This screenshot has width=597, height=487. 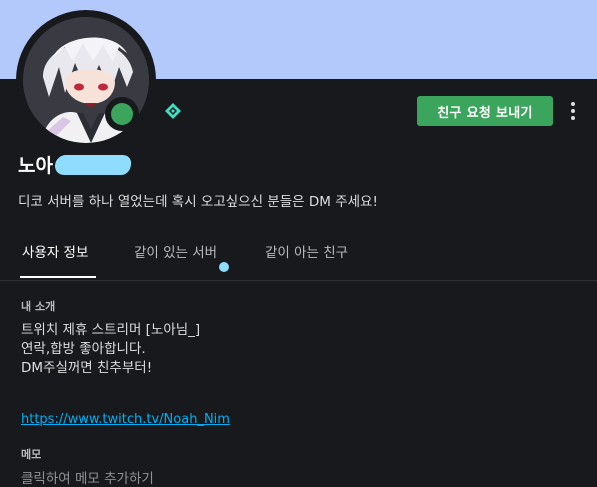 I want to click on online-status-indicator, so click(x=122, y=114).